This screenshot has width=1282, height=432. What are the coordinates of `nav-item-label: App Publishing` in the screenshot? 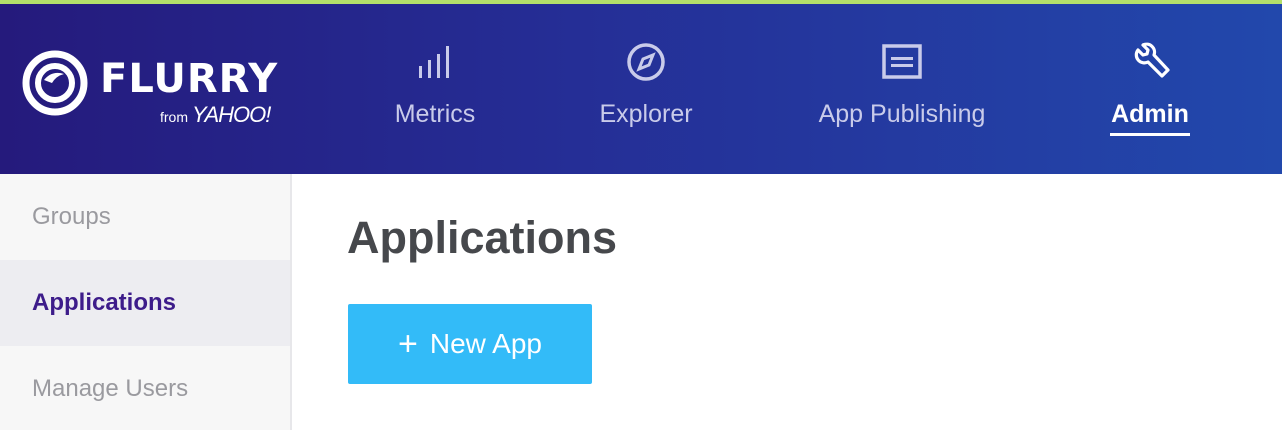 It's located at (902, 114).